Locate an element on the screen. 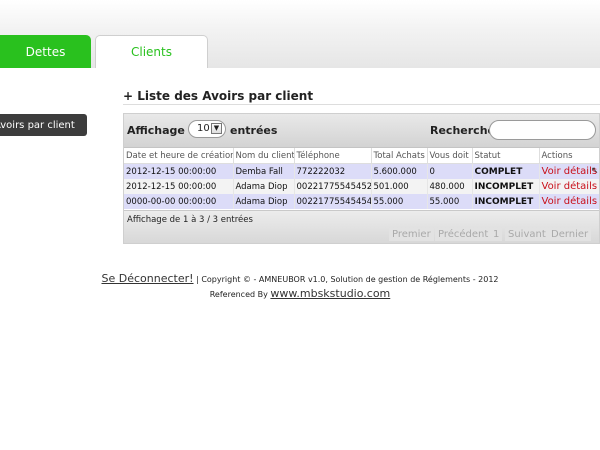 Image resolution: width=600 pixels, height=450 pixels. cell-phone: 00221775545452 is located at coordinates (333, 186).